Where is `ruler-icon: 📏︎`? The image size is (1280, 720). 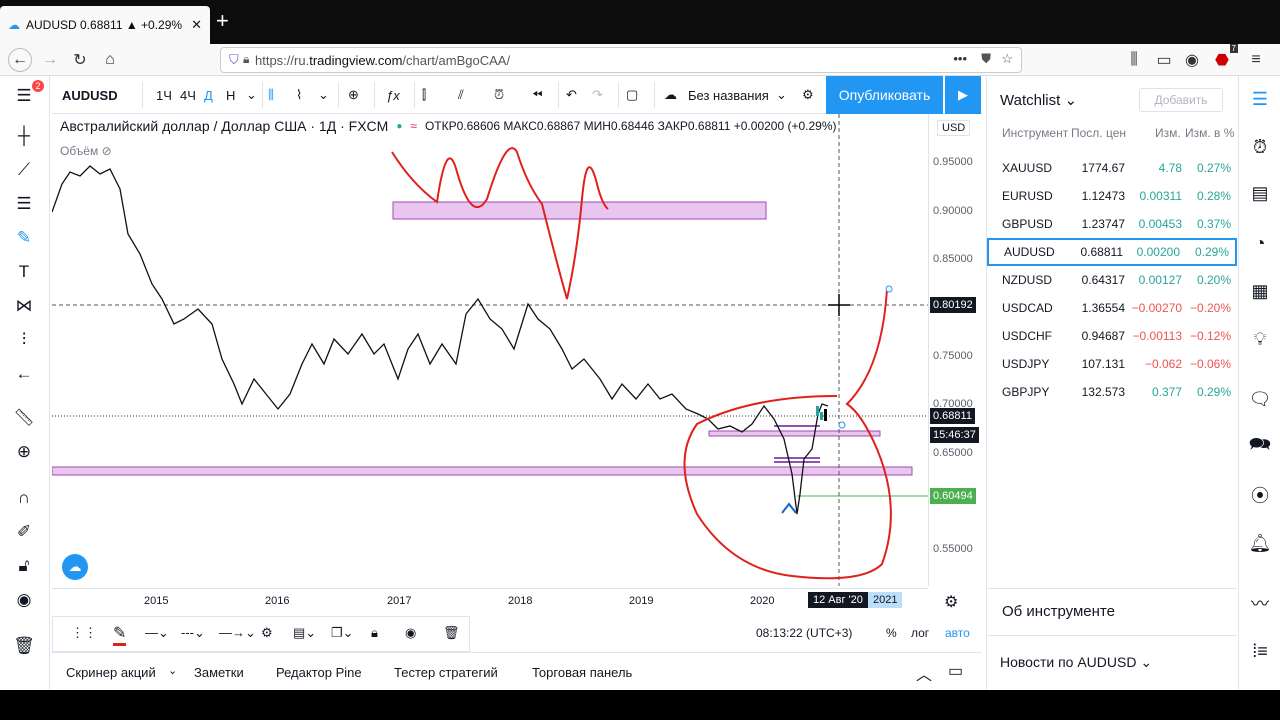
ruler-icon: 📏︎ is located at coordinates (24, 418).